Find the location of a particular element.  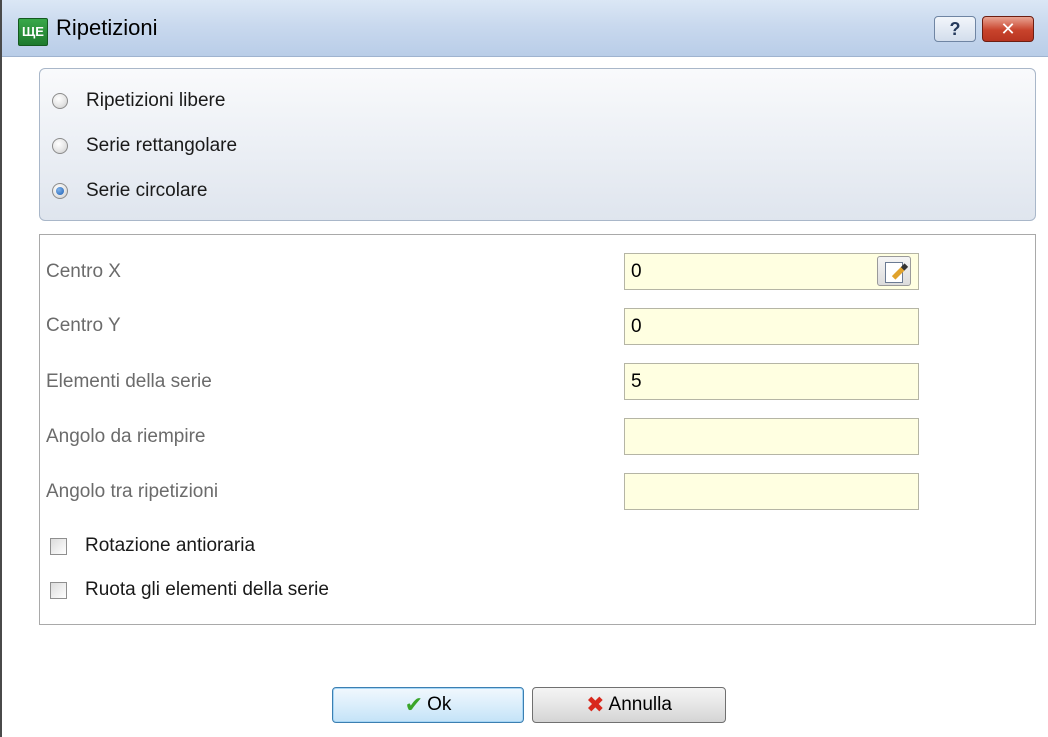

centro-y-label: Centro Y is located at coordinates (83, 325).